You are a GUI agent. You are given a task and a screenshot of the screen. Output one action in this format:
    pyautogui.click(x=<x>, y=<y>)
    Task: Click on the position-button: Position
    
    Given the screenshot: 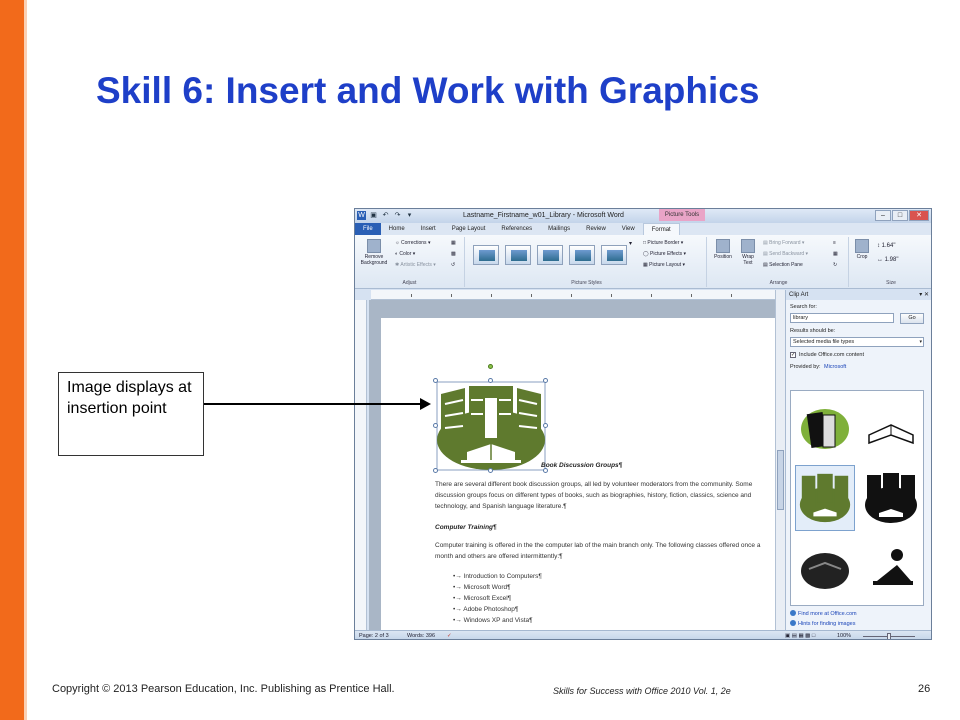 What is the action you would take?
    pyautogui.click(x=723, y=249)
    